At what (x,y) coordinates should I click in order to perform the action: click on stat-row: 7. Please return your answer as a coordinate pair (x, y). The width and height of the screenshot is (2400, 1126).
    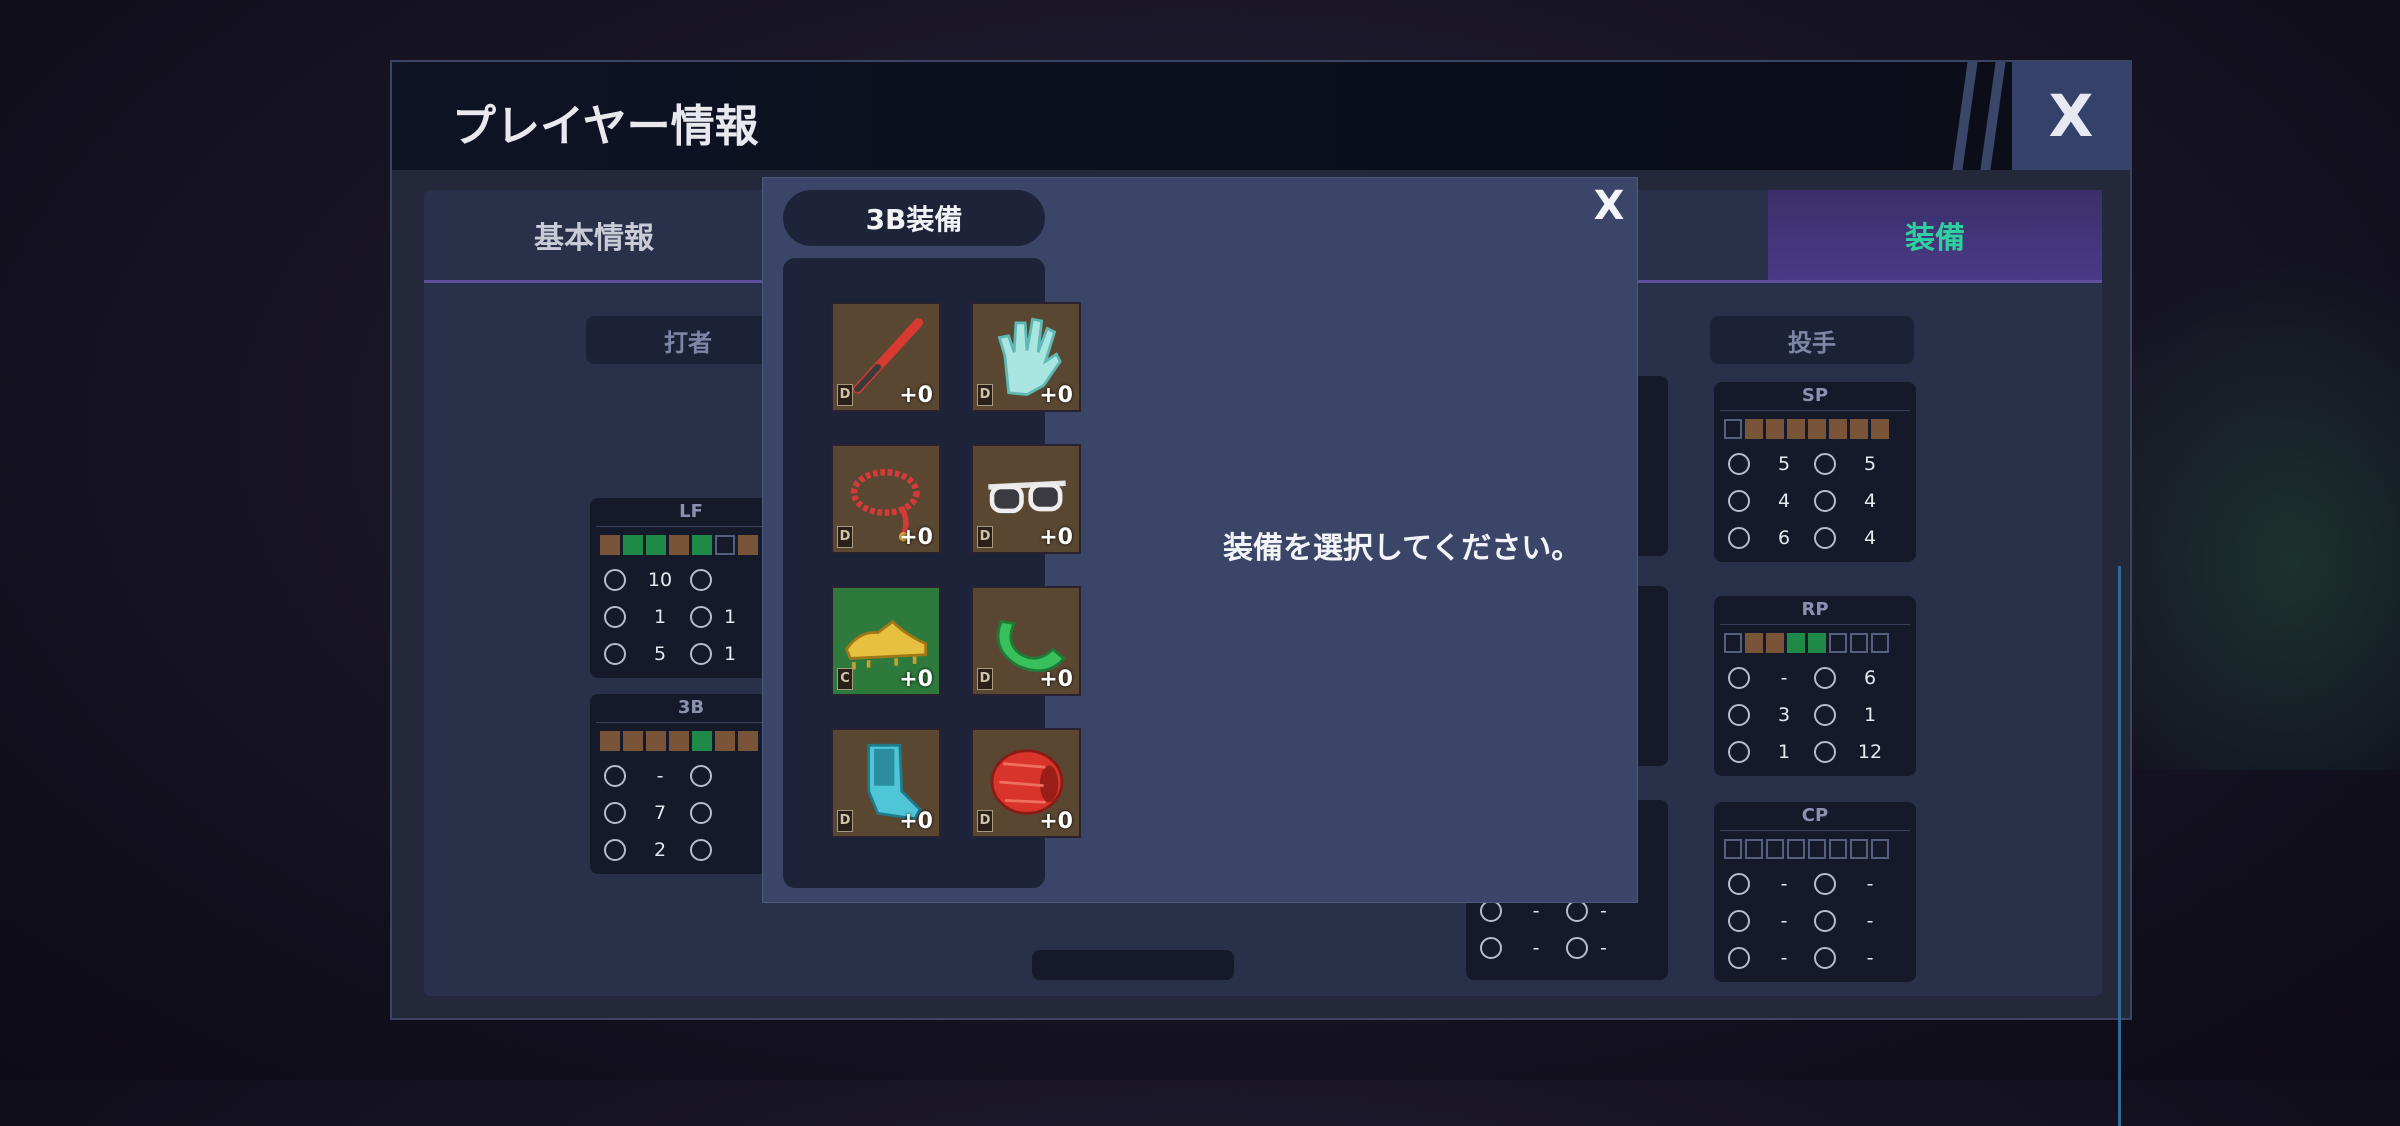
    Looking at the image, I should click on (691, 812).